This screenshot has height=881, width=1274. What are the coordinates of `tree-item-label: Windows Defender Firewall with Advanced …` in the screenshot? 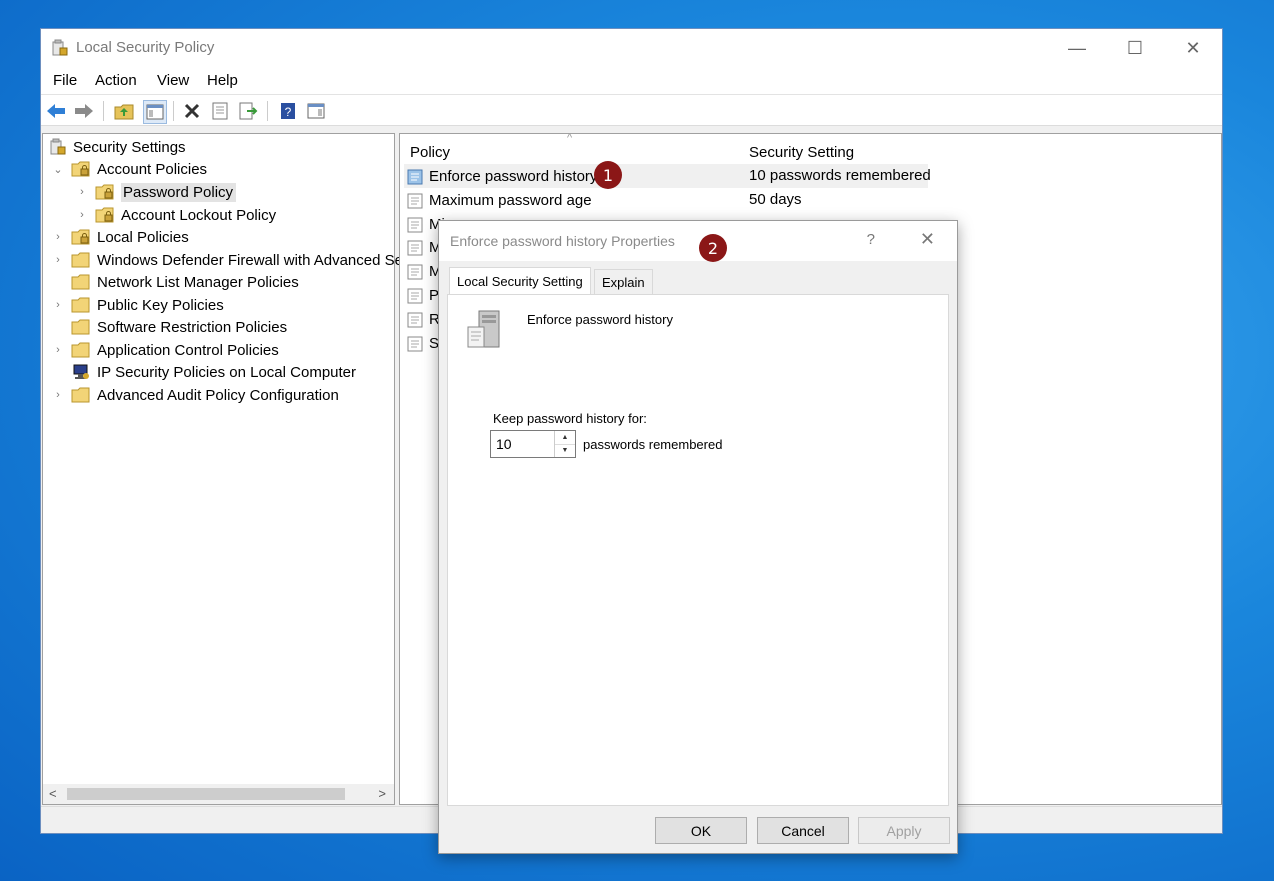 It's located at (254, 260).